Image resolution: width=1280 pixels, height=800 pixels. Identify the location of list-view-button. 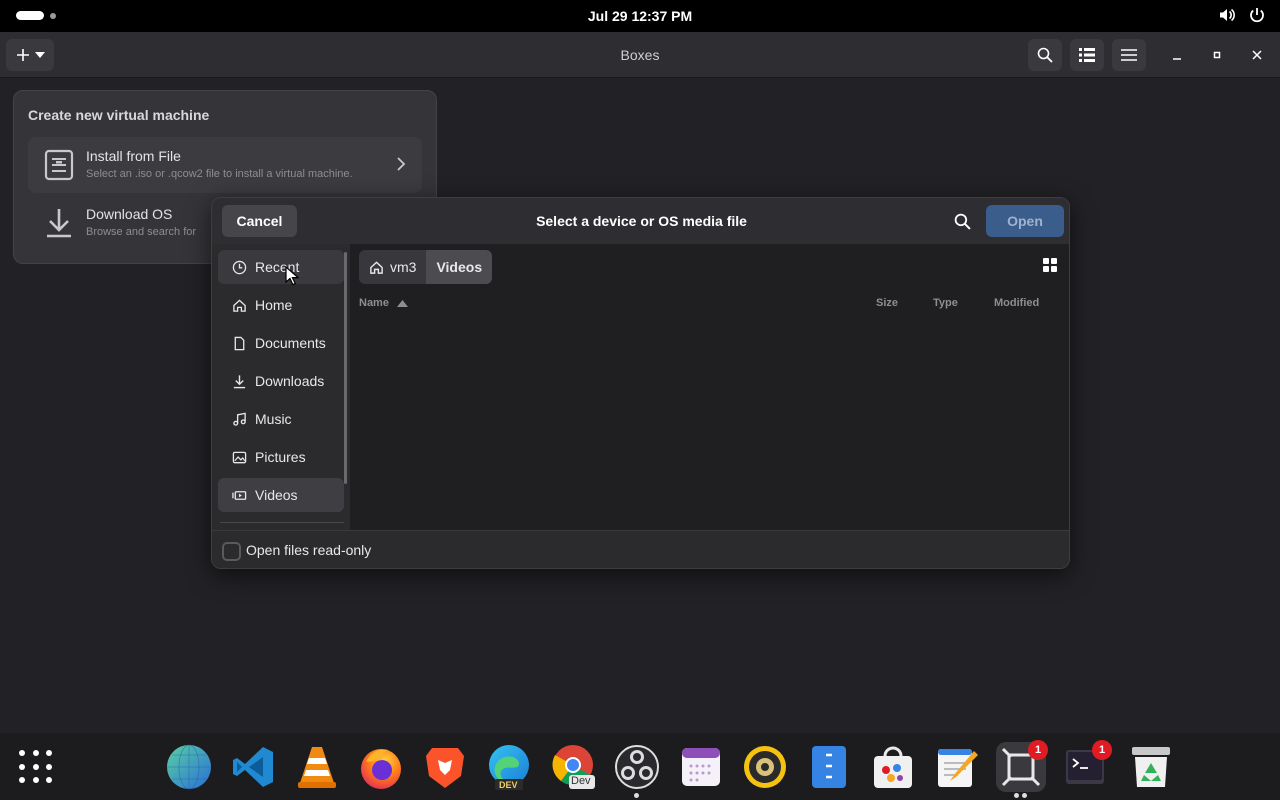
(1087, 55).